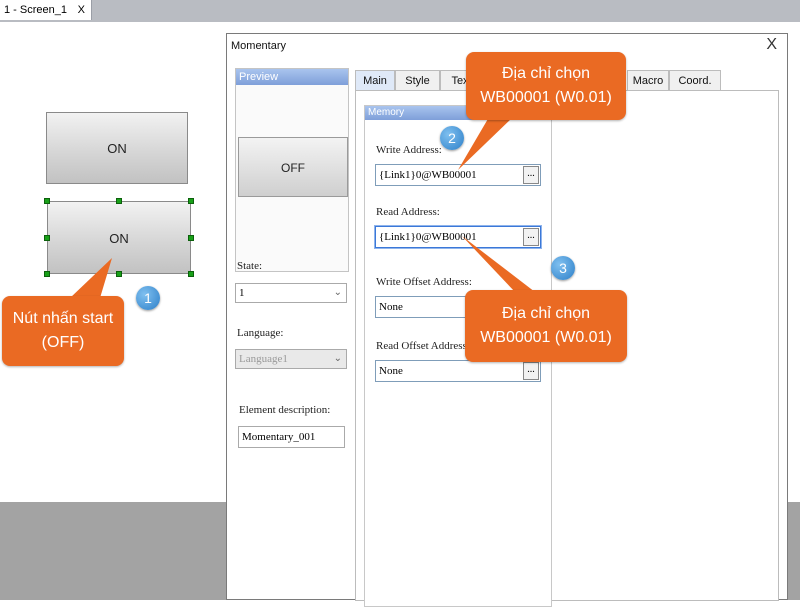 This screenshot has width=800, height=607. I want to click on resize-handle-e, so click(191, 238).